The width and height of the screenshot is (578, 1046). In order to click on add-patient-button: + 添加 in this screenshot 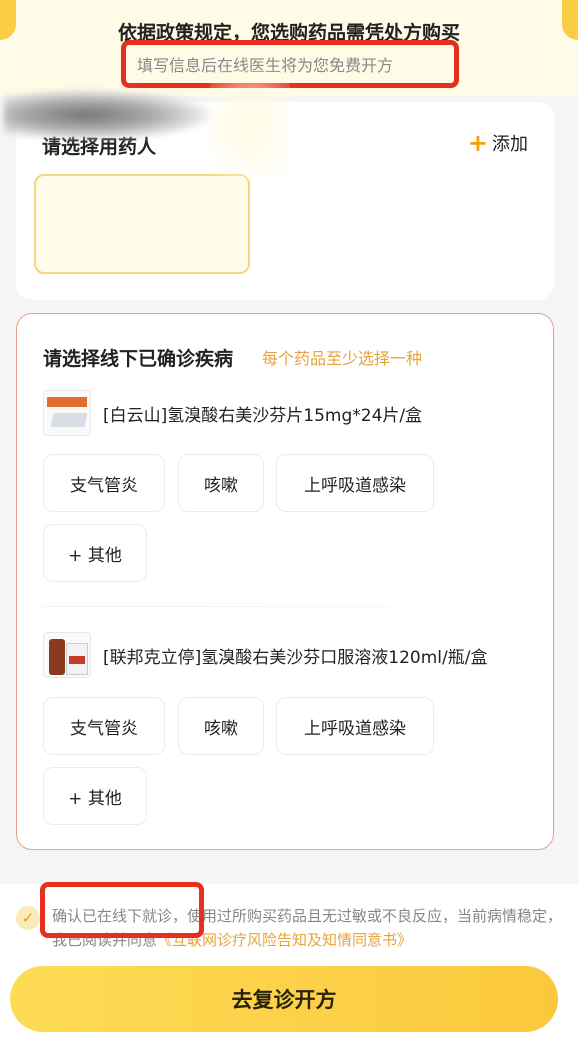, I will do `click(498, 143)`.